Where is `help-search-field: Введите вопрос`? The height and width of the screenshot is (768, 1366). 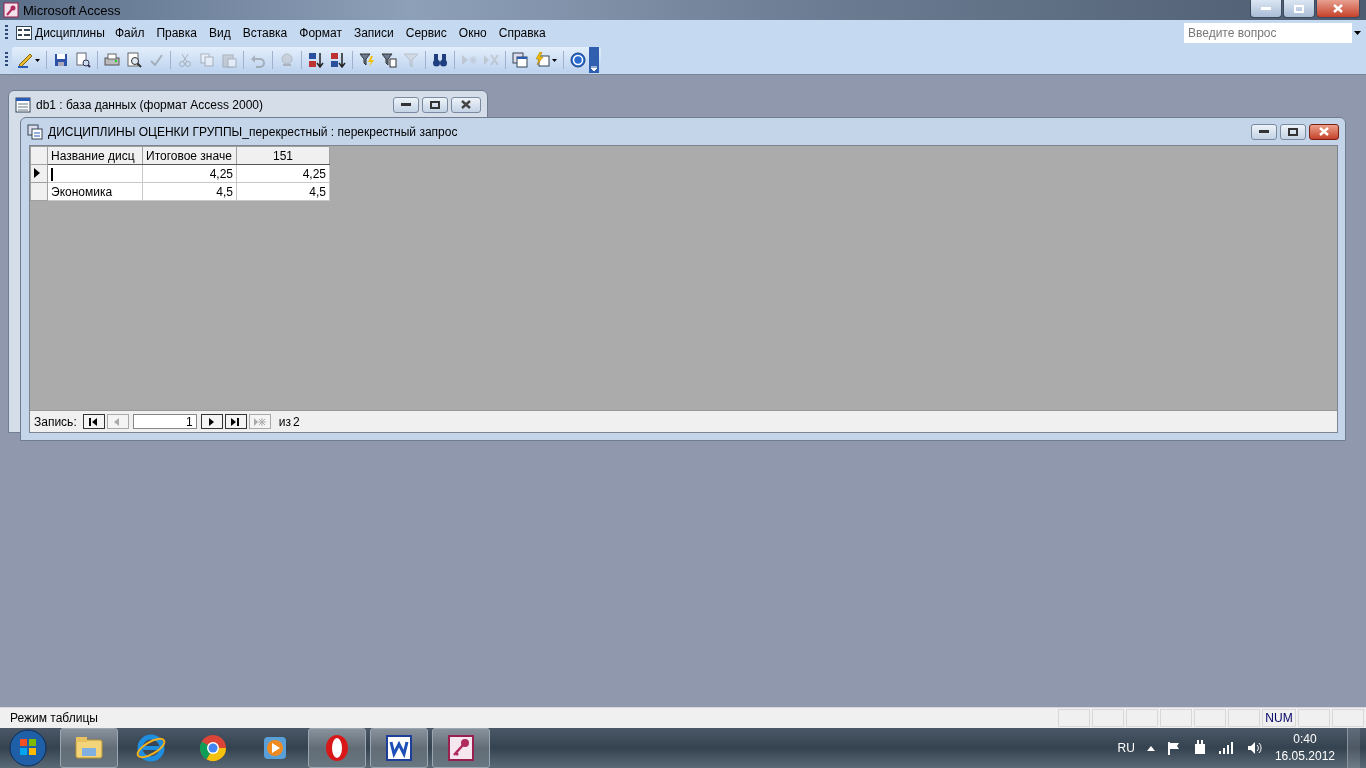
help-search-field: Введите вопрос is located at coordinates (1268, 33).